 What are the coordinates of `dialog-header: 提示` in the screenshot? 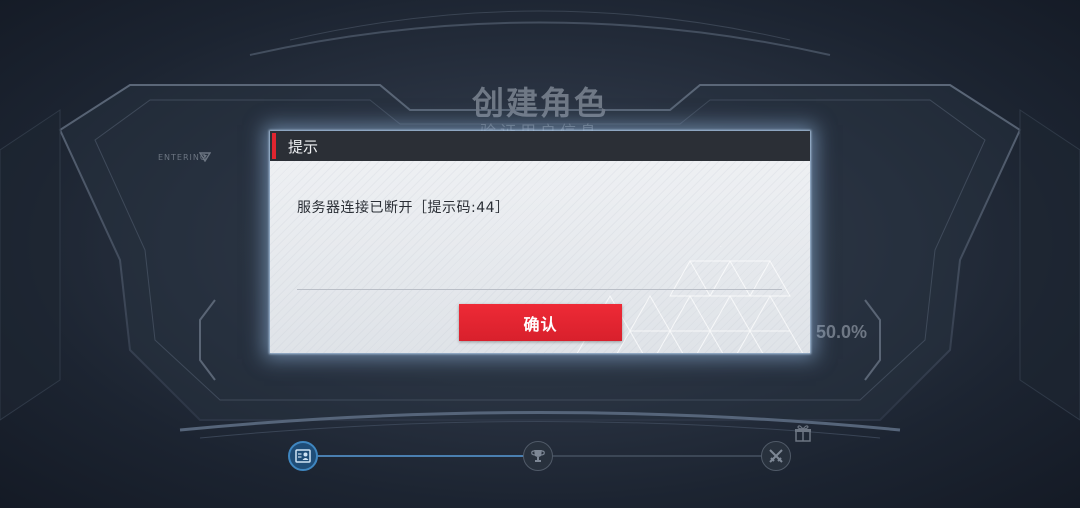 It's located at (540, 146).